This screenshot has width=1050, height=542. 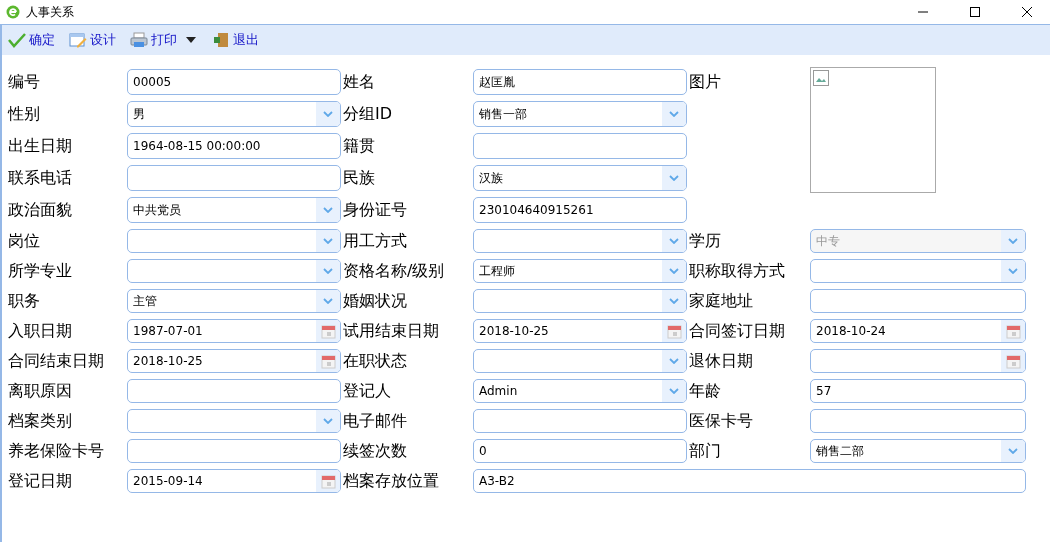 What do you see at coordinates (40, 271) in the screenshot?
I see `field-label: 所学专业` at bounding box center [40, 271].